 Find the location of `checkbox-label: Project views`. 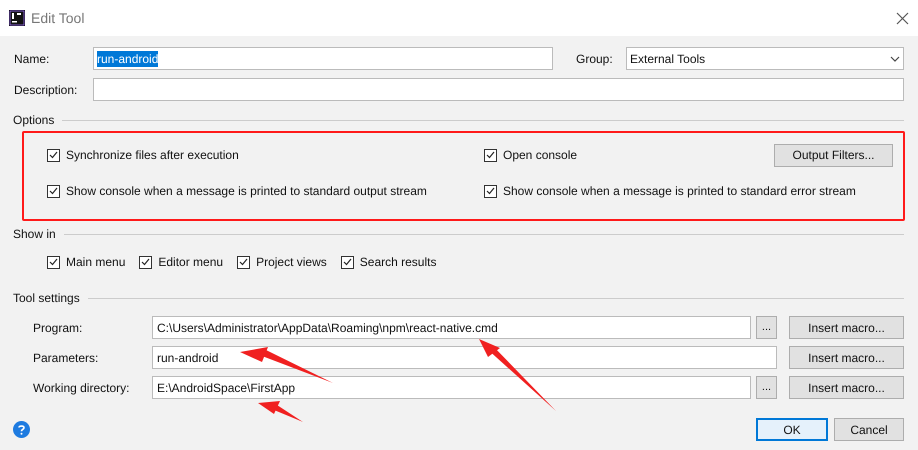

checkbox-label: Project views is located at coordinates (291, 262).